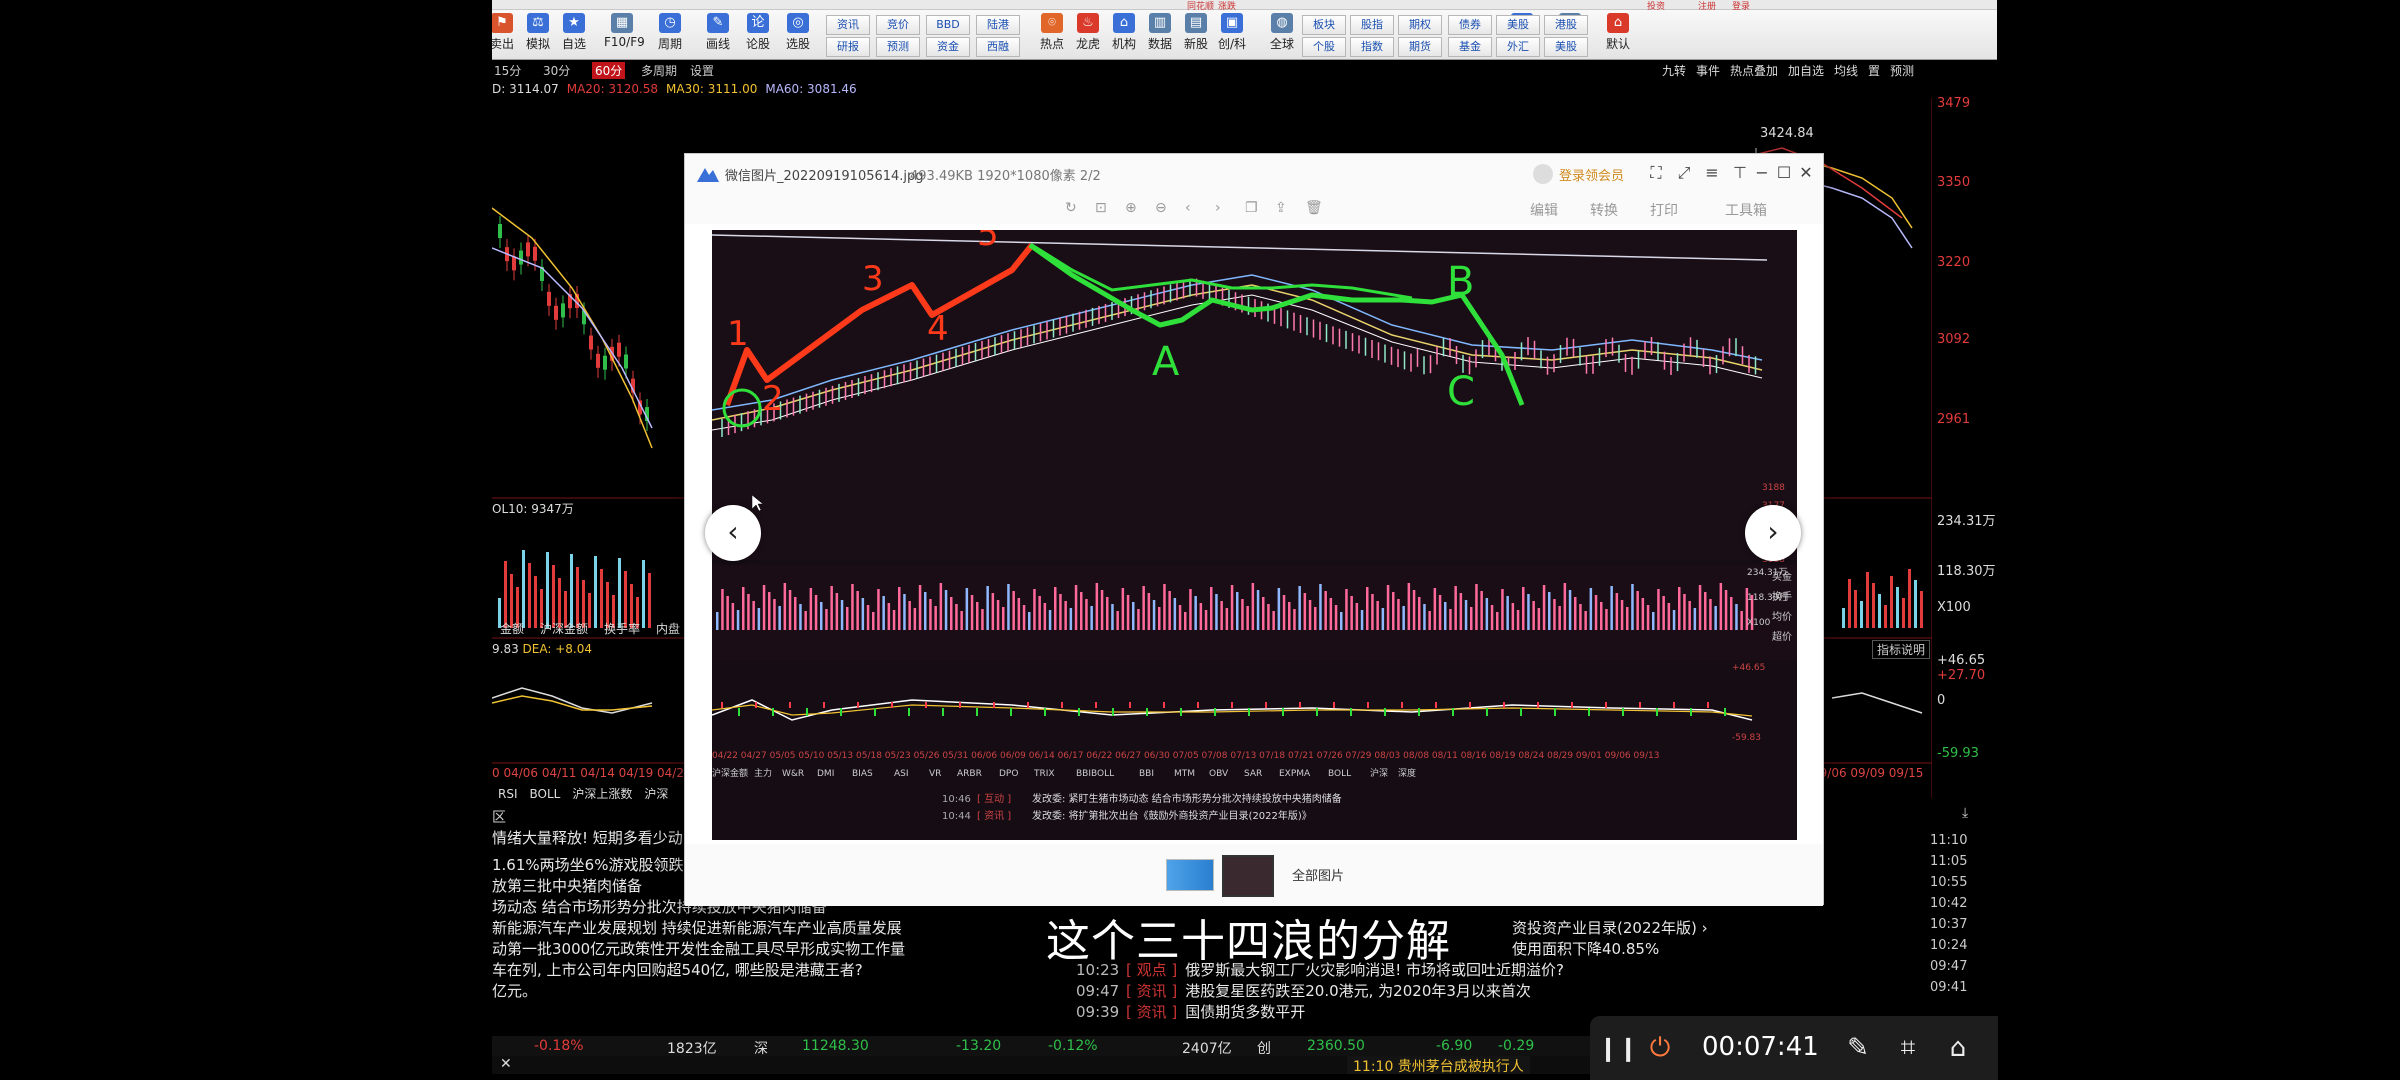 The image size is (2400, 1080). I want to click on toolbar-clock-button: ◷ 周期, so click(670, 35).